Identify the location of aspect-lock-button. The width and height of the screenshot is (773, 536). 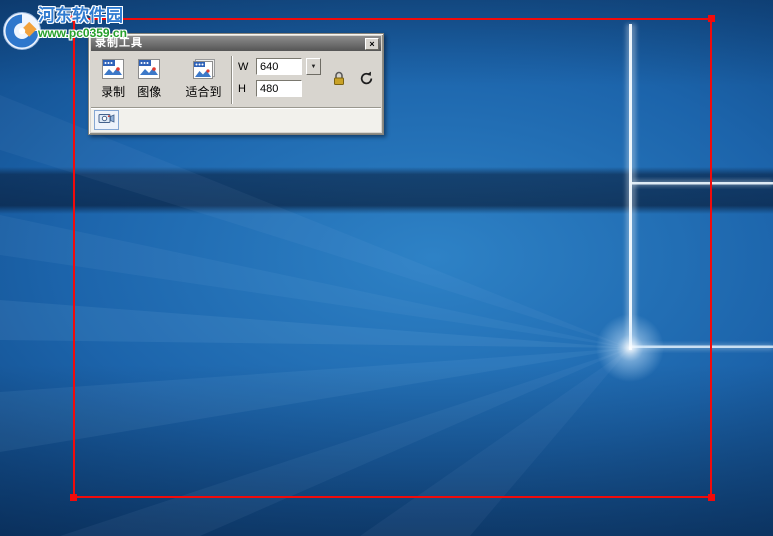
(339, 80).